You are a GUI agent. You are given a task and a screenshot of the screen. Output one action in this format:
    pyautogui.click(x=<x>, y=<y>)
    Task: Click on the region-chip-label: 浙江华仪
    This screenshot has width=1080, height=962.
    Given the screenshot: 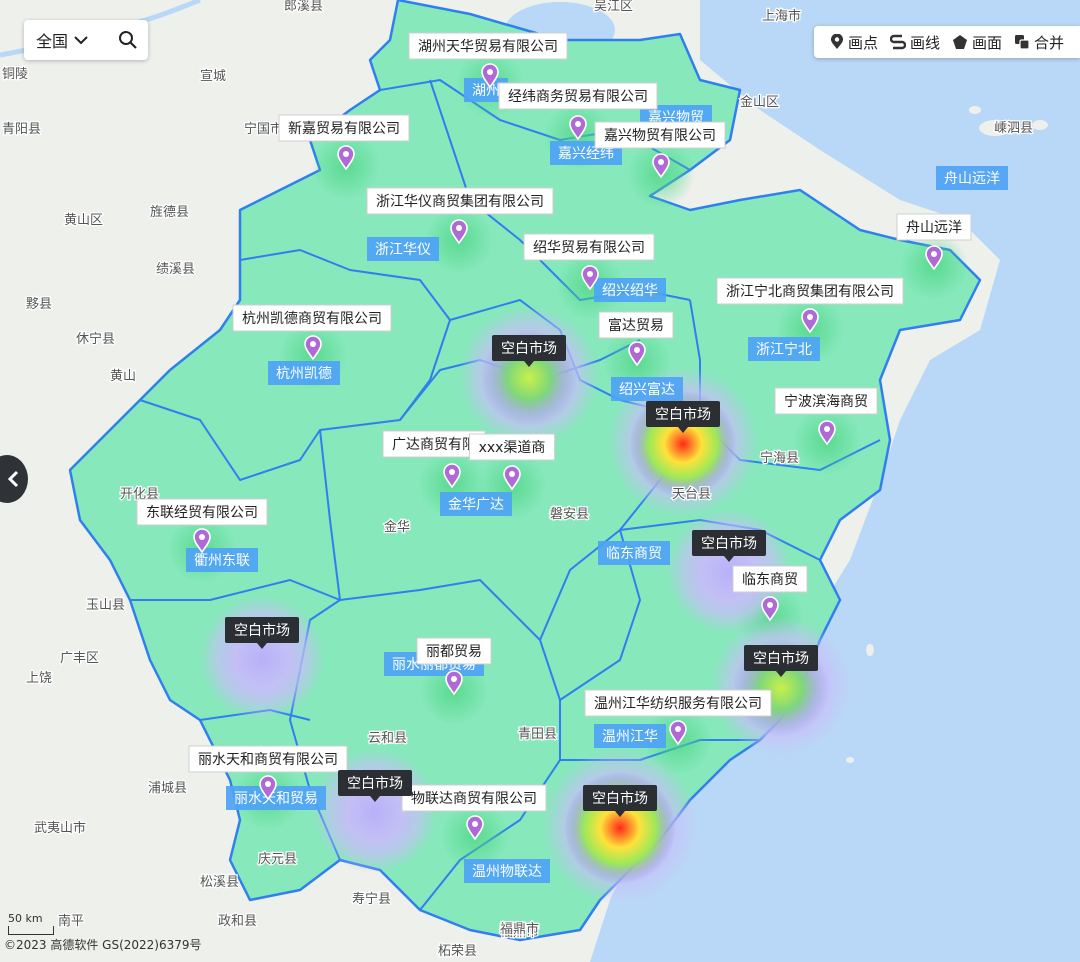 What is the action you would take?
    pyautogui.click(x=403, y=250)
    